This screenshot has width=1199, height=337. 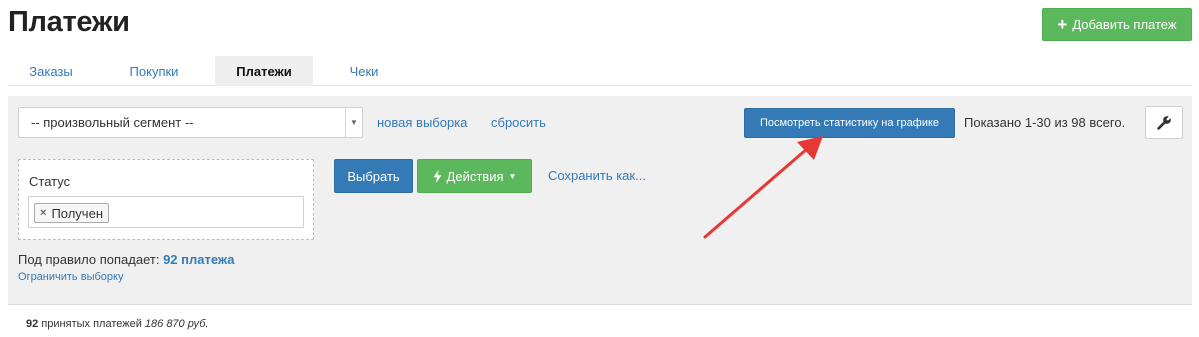 I want to click on close-icon: ×, so click(x=43, y=213).